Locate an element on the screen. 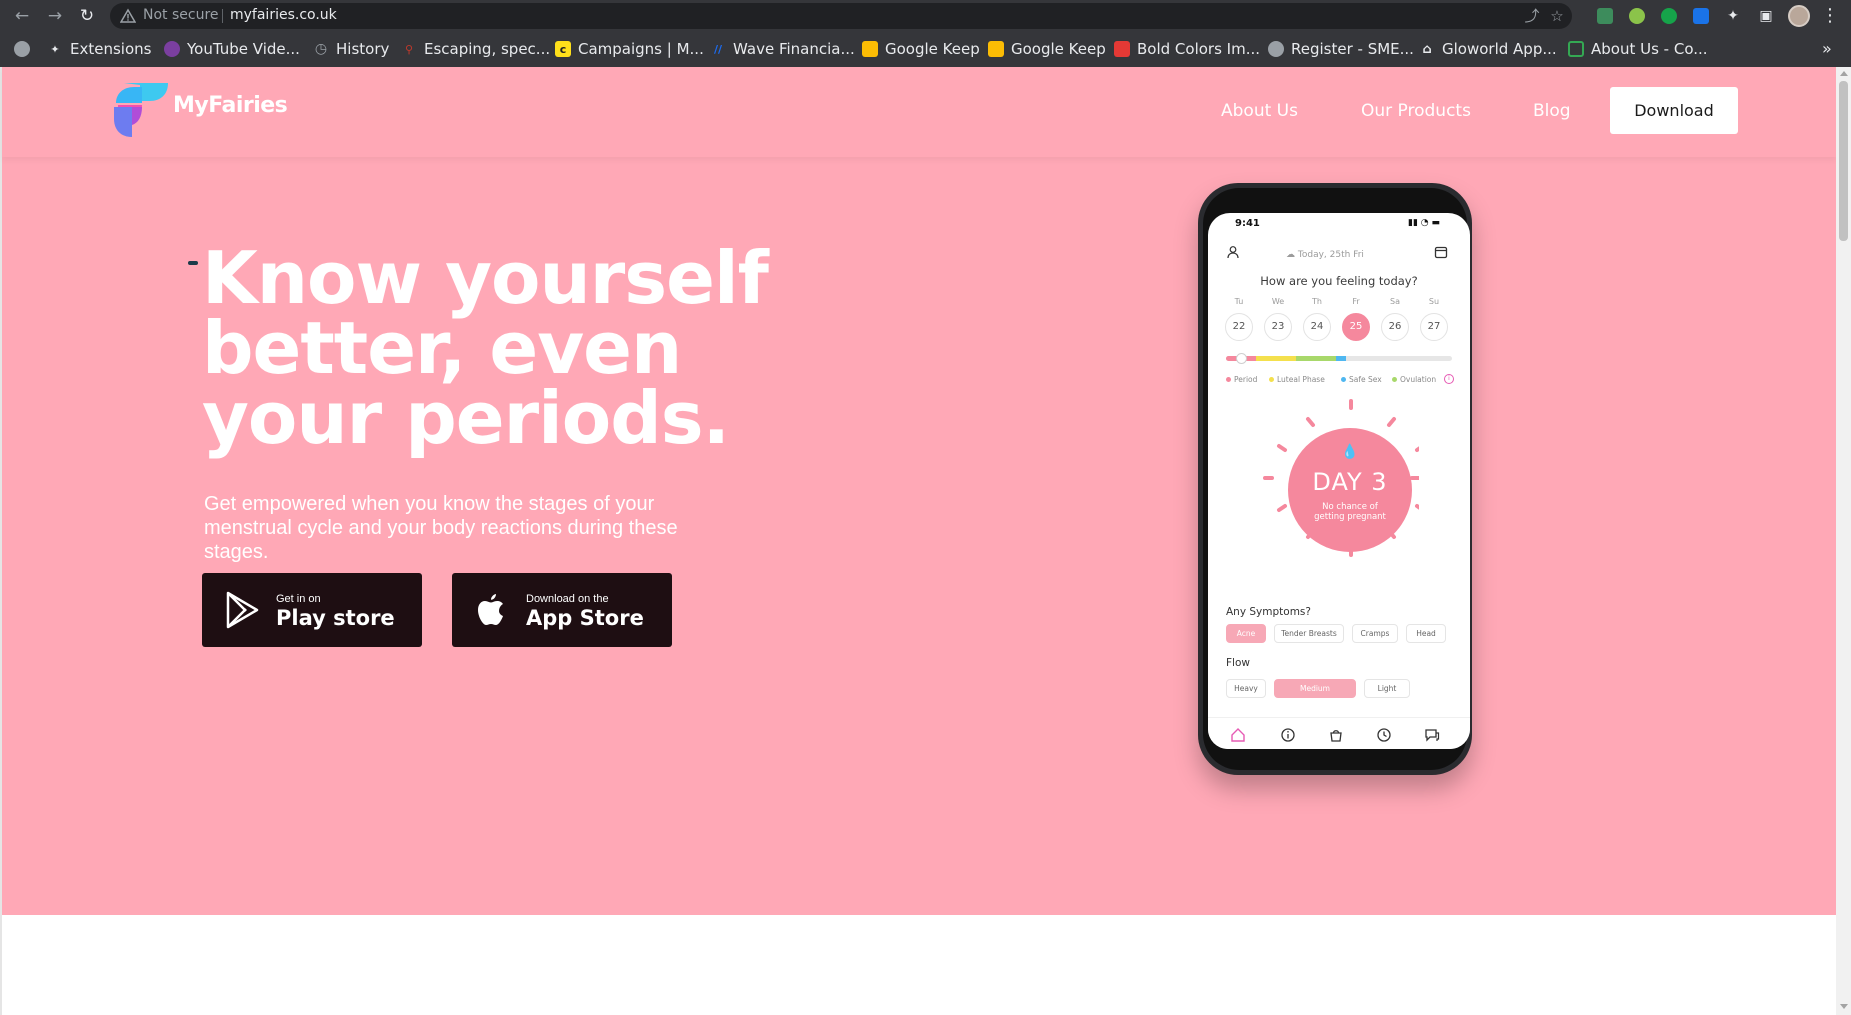  weekday-label: Tu is located at coordinates (1239, 301).